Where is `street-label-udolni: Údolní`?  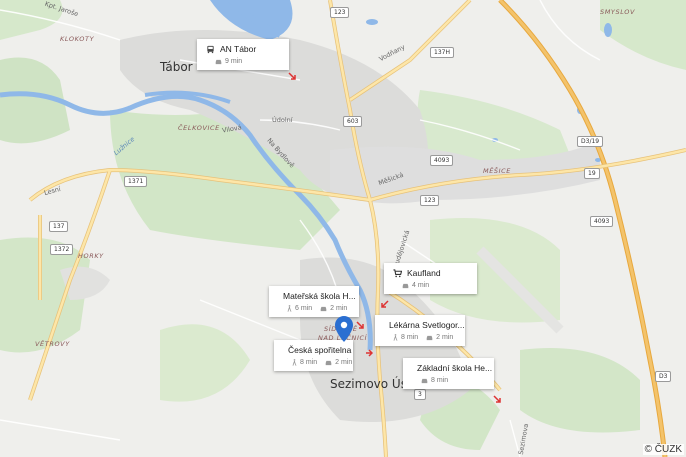 street-label-udolni: Údolní is located at coordinates (282, 120).